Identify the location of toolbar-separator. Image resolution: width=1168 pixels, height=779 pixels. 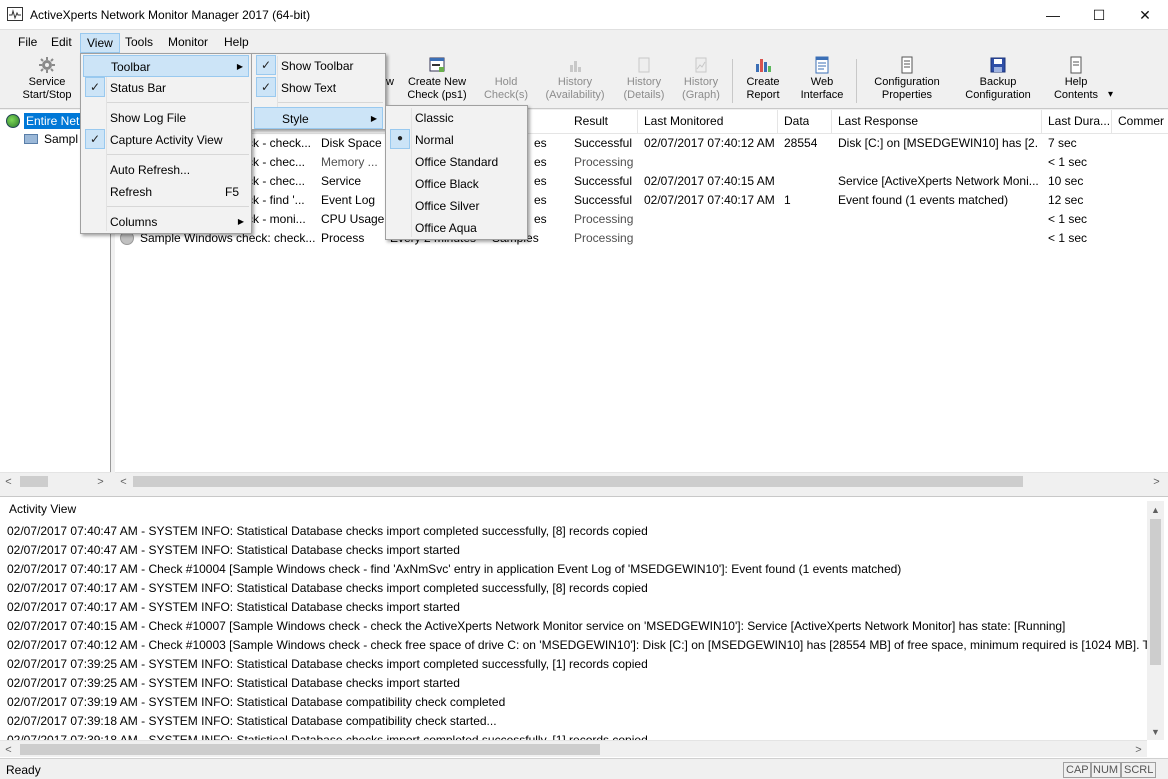
(856, 81).